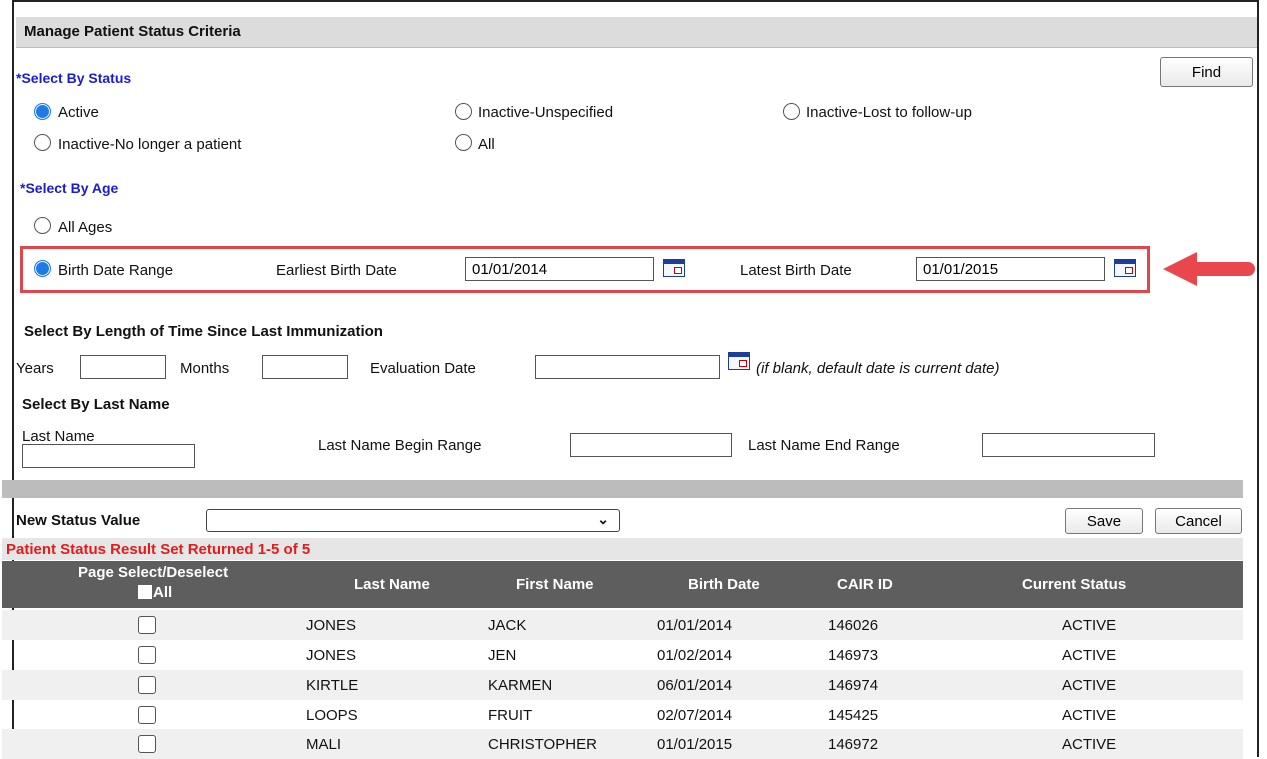  Describe the element at coordinates (332, 685) in the screenshot. I see `cell-last-name: KIRTLE` at that location.